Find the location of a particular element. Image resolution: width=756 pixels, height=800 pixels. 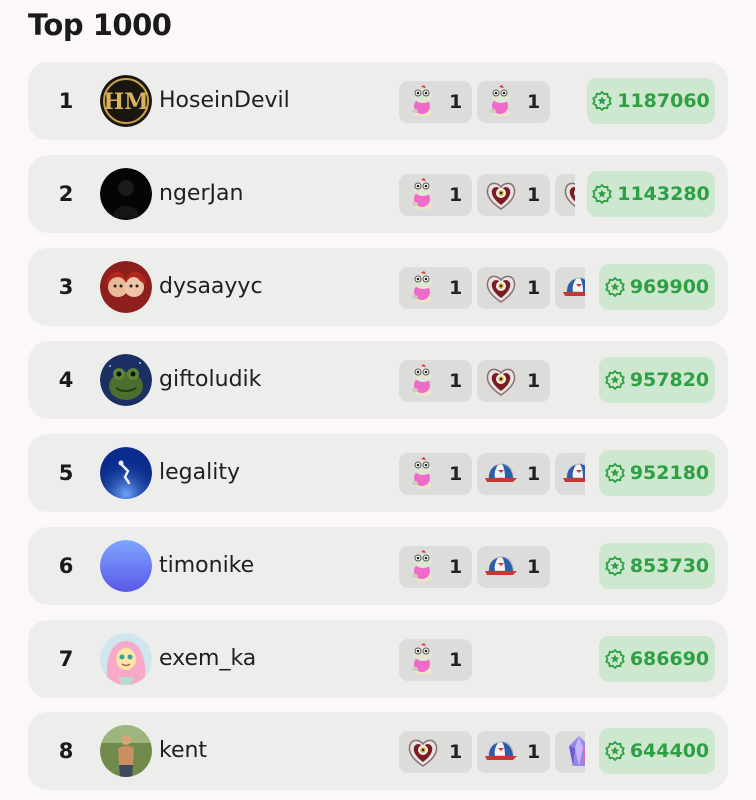

username: kent is located at coordinates (183, 751).